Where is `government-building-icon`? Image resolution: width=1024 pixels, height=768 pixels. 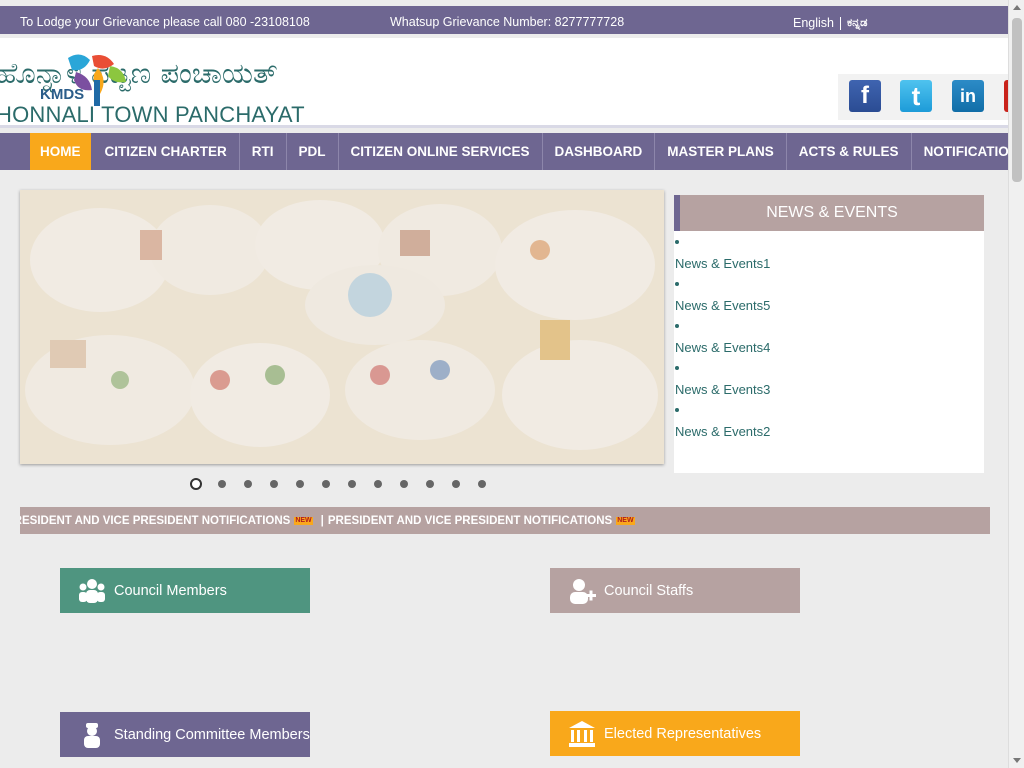 government-building-icon is located at coordinates (582, 733).